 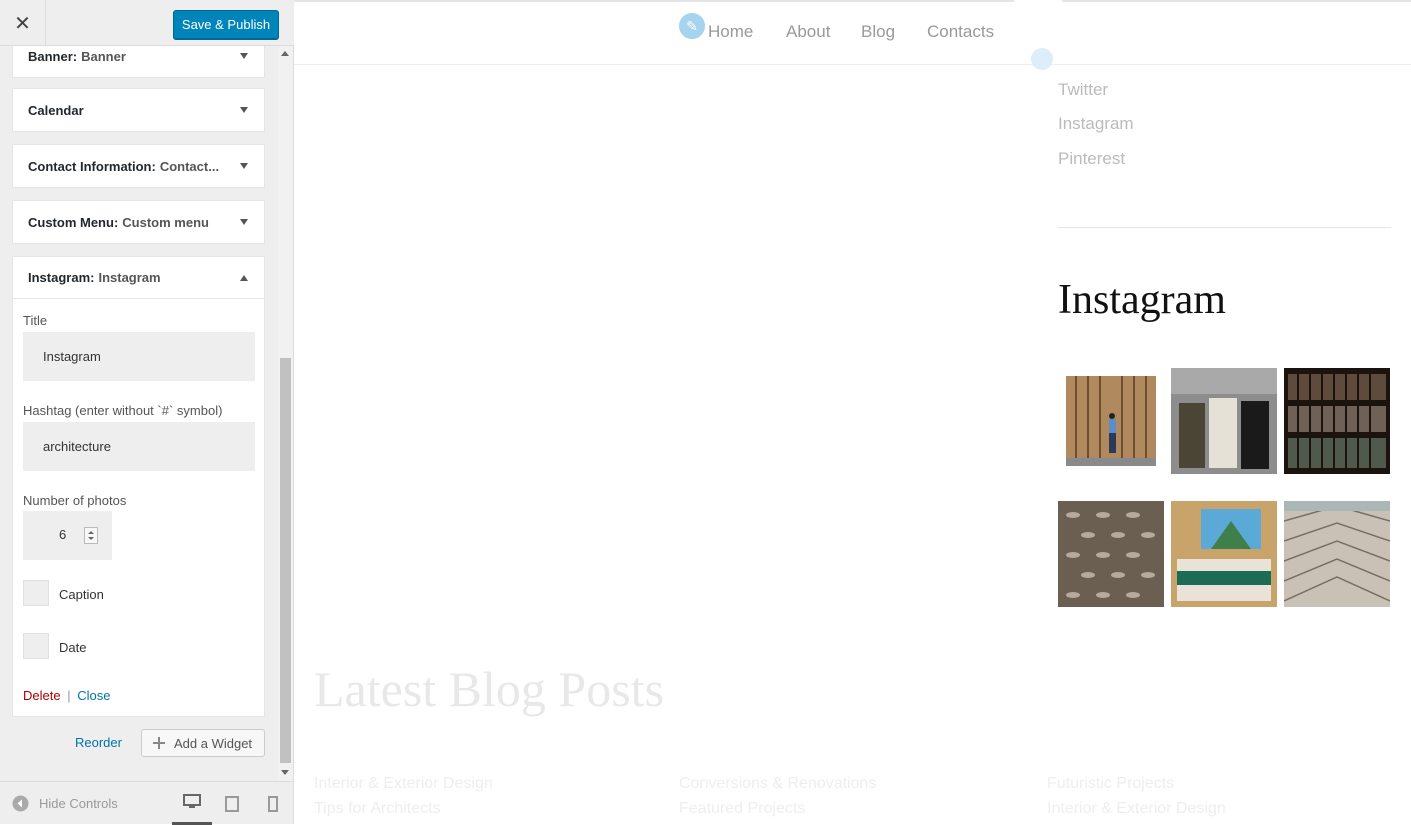 What do you see at coordinates (1224, 421) in the screenshot?
I see `instagram-photo-clothes` at bounding box center [1224, 421].